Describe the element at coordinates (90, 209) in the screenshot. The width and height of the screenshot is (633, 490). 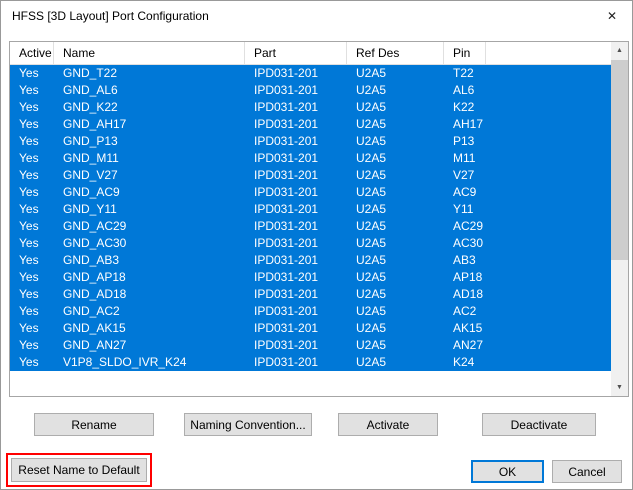
I see `cell-name: GND_Y11` at that location.